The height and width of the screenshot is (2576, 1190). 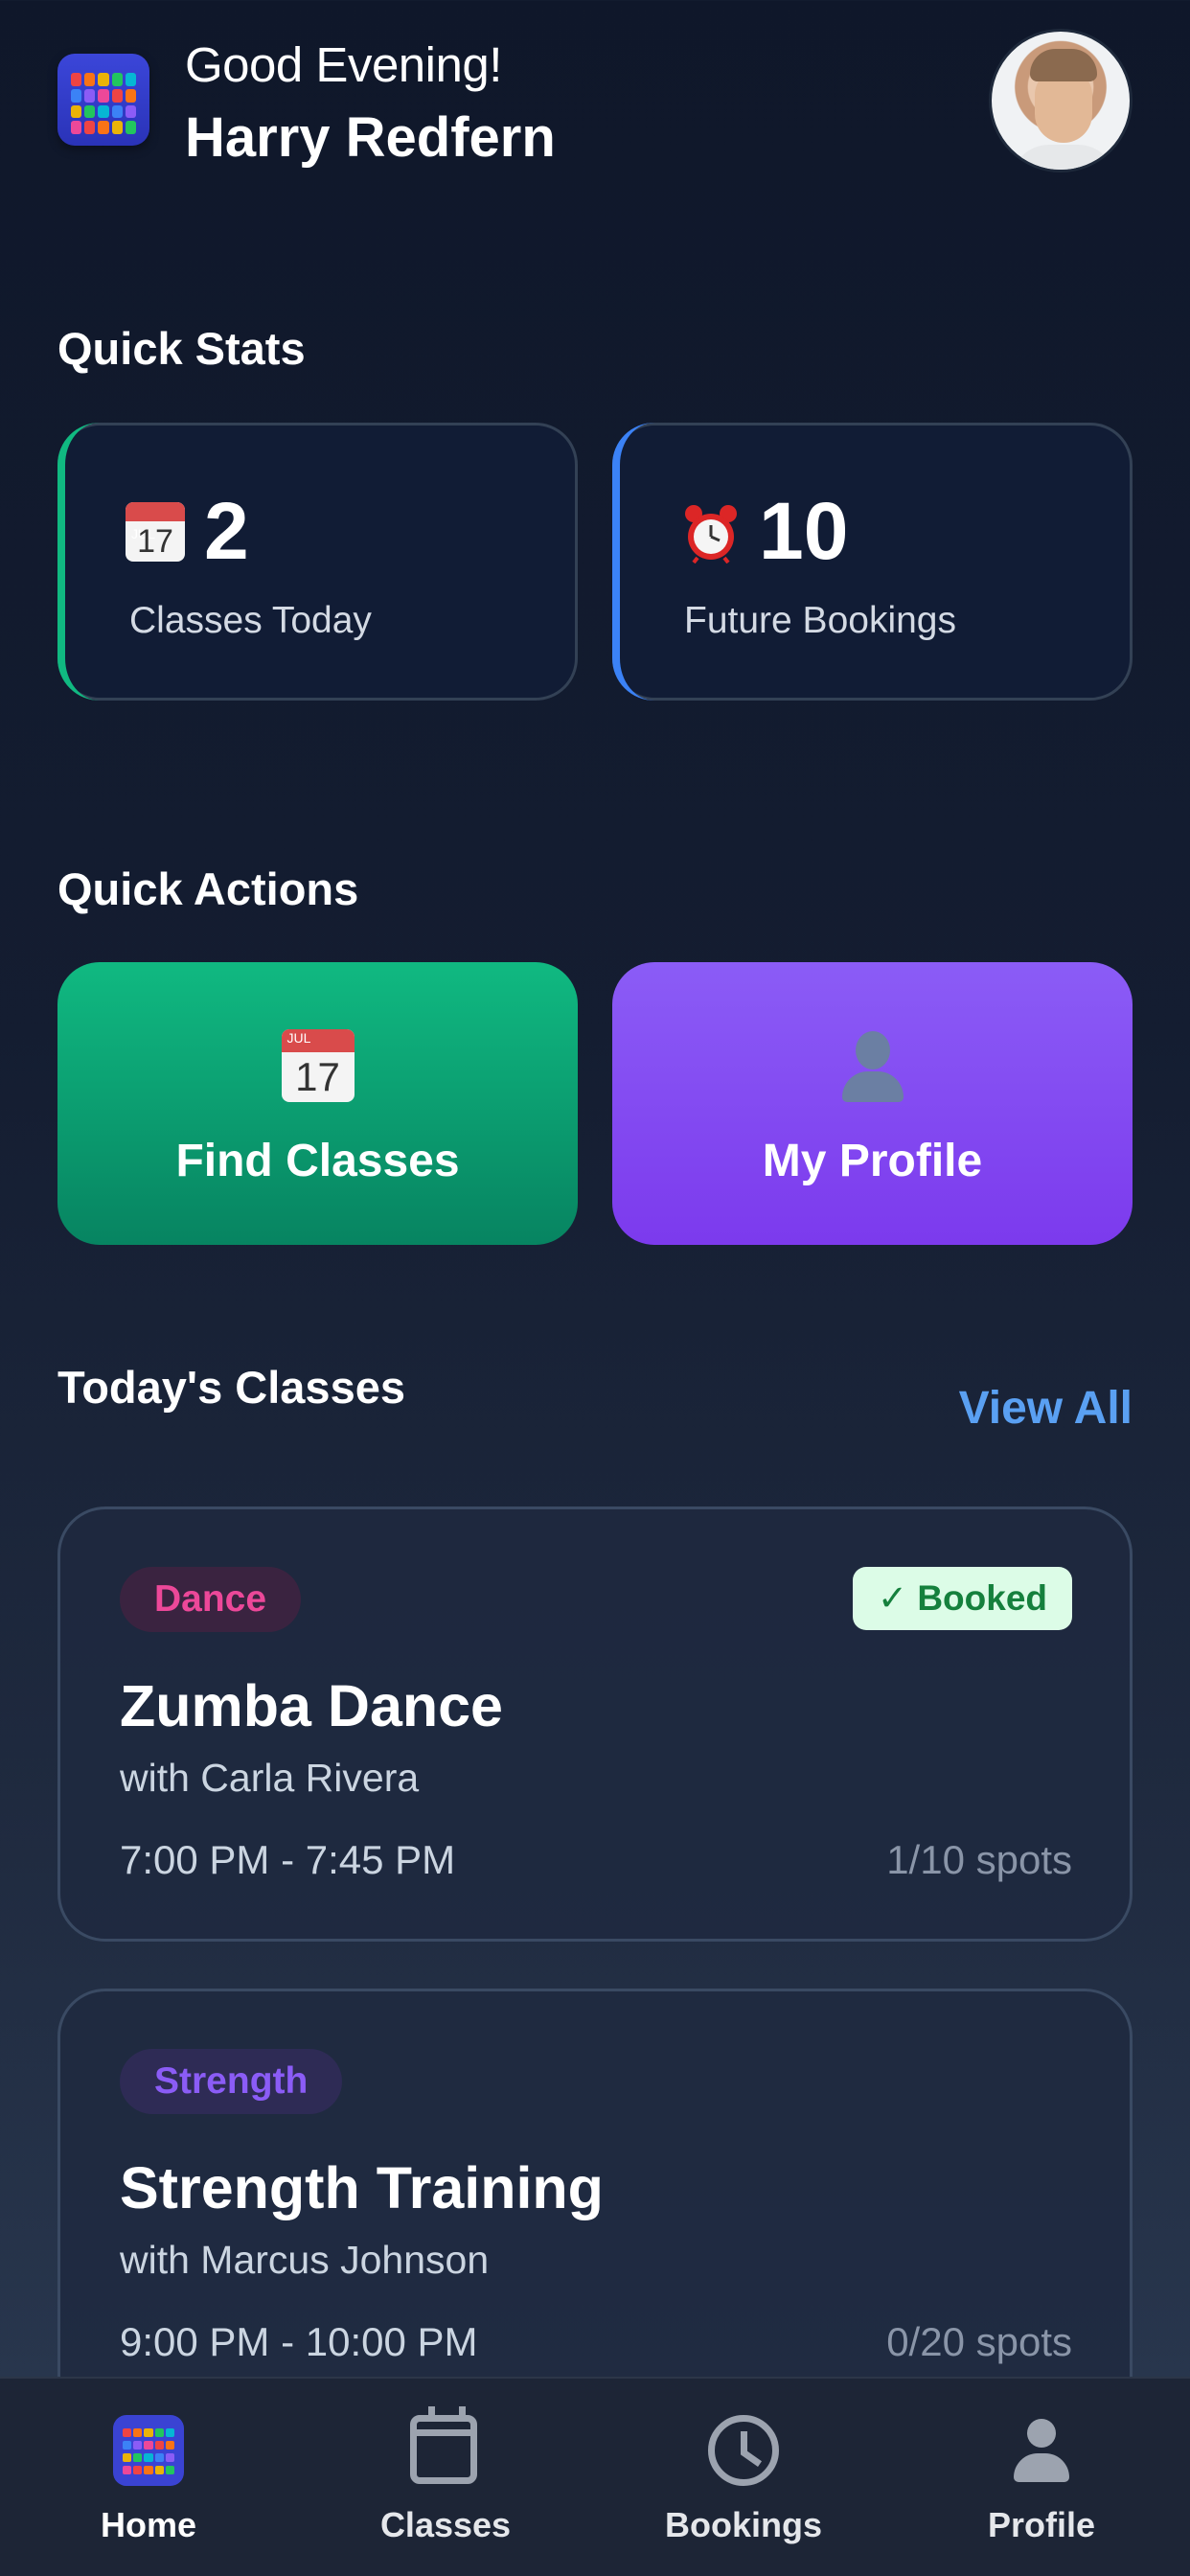 What do you see at coordinates (804, 531) in the screenshot?
I see `stat-value: 10` at bounding box center [804, 531].